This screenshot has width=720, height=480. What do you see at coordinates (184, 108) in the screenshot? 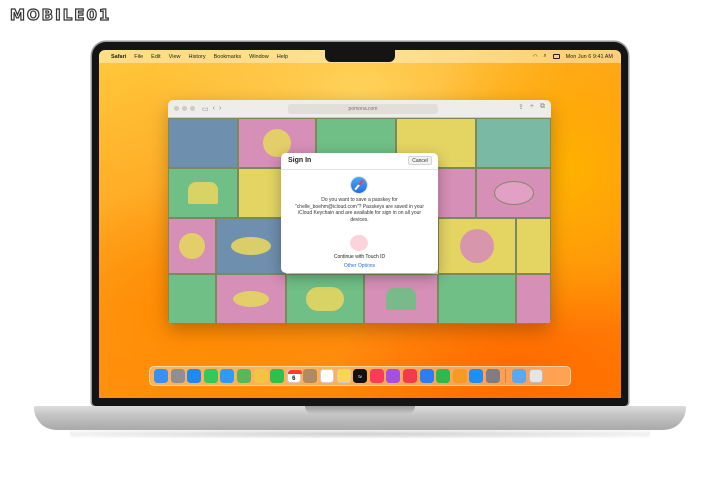
I see `minimize-window-button` at bounding box center [184, 108].